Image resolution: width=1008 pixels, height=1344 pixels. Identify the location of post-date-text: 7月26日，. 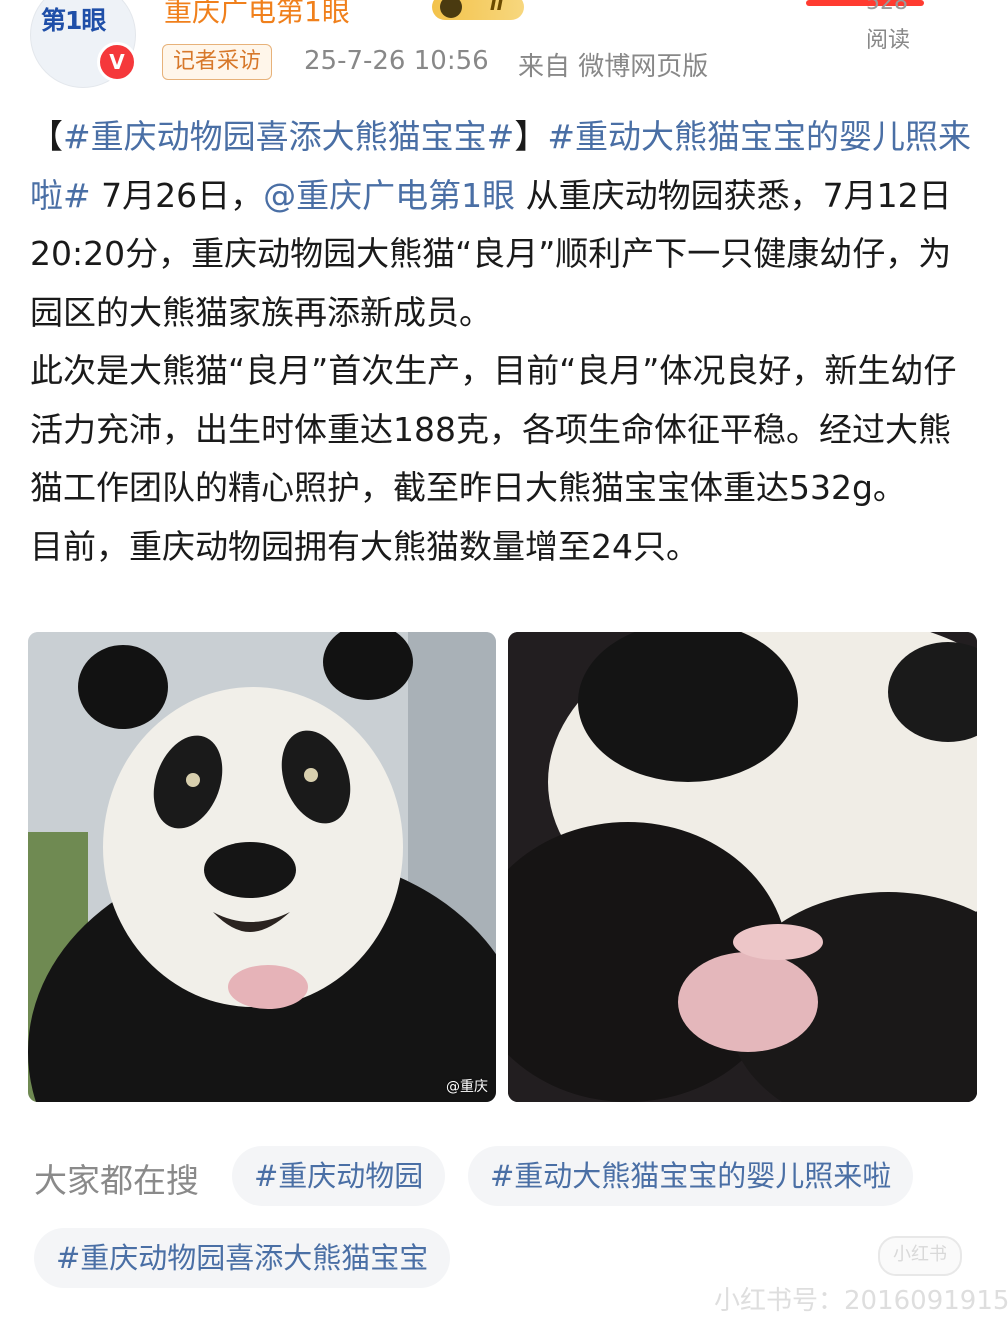
(177, 195).